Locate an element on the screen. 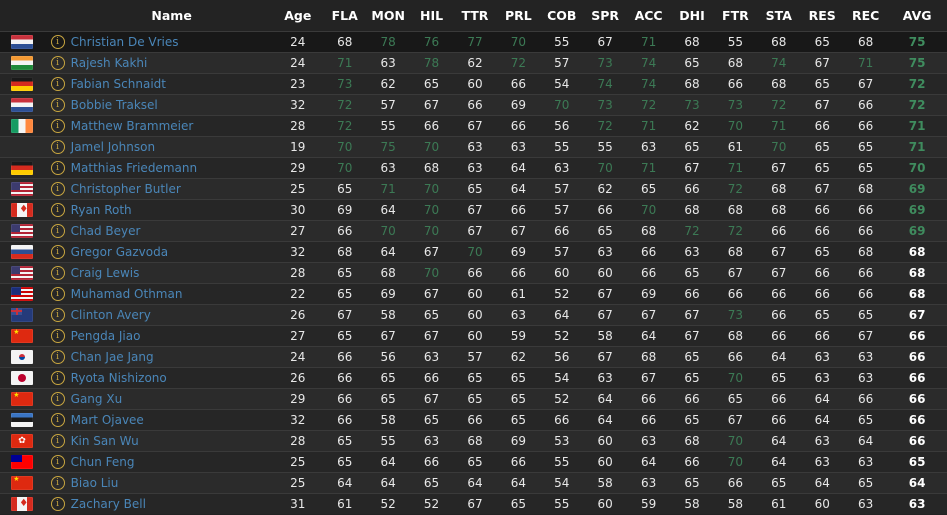 The width and height of the screenshot is (947, 515). rider-name-link: Fabian Schnaidt is located at coordinates (118, 84).